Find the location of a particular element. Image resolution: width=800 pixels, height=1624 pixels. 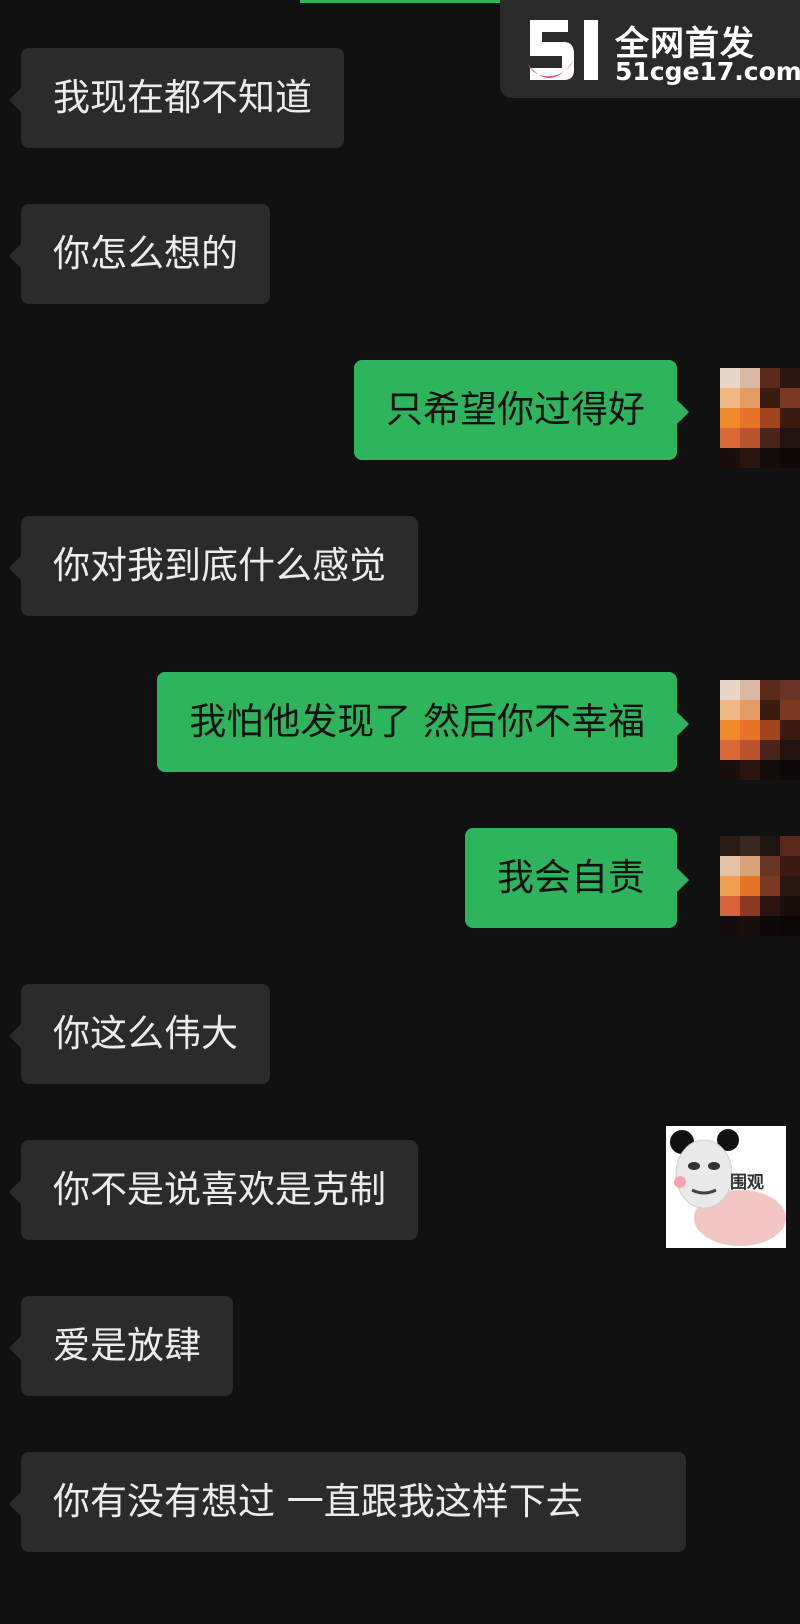

watermark-overlay: 全网首发 51cge17.com is located at coordinates (650, 49).